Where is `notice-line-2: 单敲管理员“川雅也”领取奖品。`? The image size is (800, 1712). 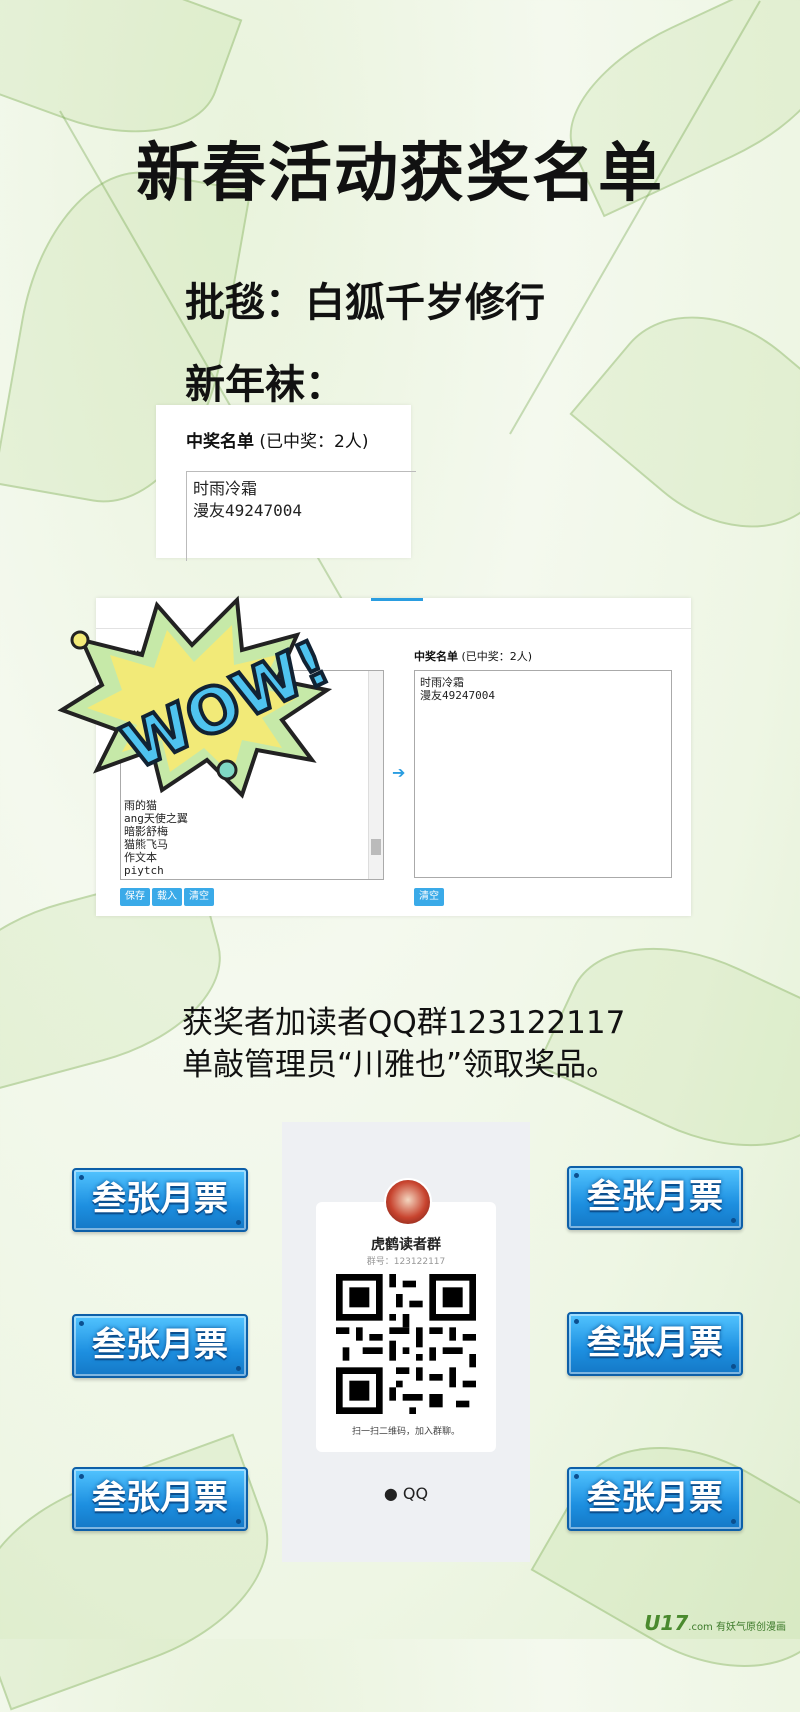
notice-line-2: 单敲管理员“川雅也”领取奖品。 is located at coordinates (400, 1065).